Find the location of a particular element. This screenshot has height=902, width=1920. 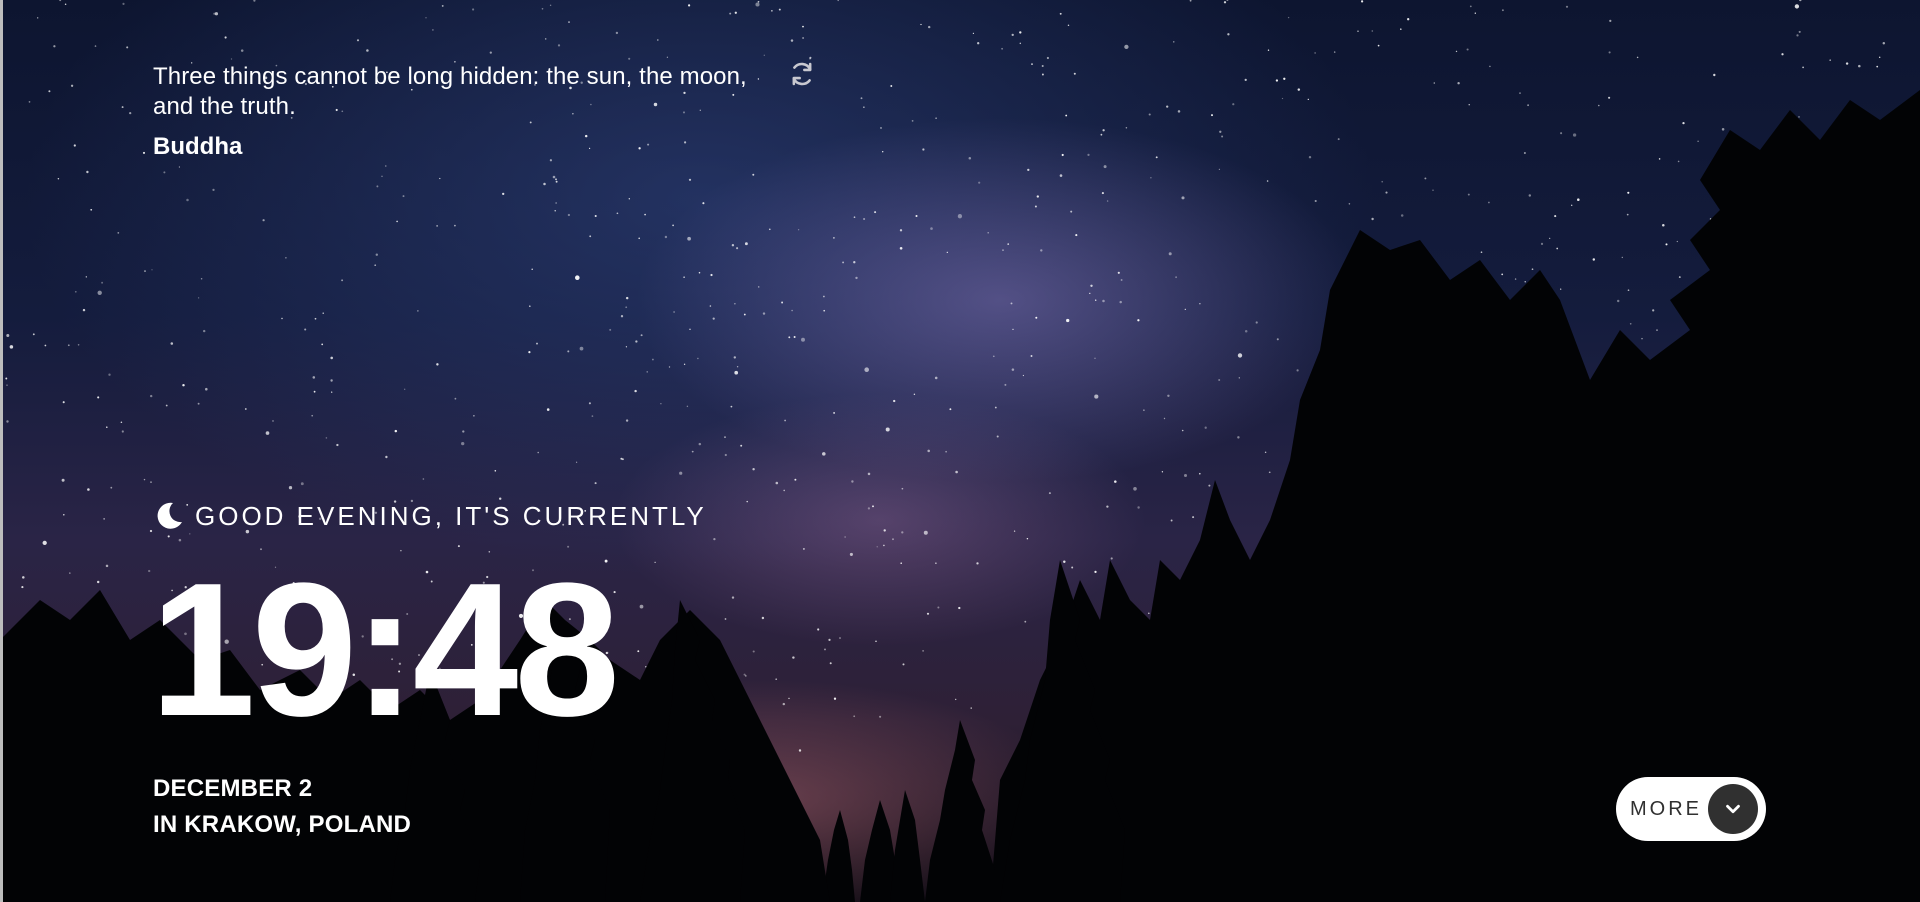

refresh-quote-button is located at coordinates (802, 74).